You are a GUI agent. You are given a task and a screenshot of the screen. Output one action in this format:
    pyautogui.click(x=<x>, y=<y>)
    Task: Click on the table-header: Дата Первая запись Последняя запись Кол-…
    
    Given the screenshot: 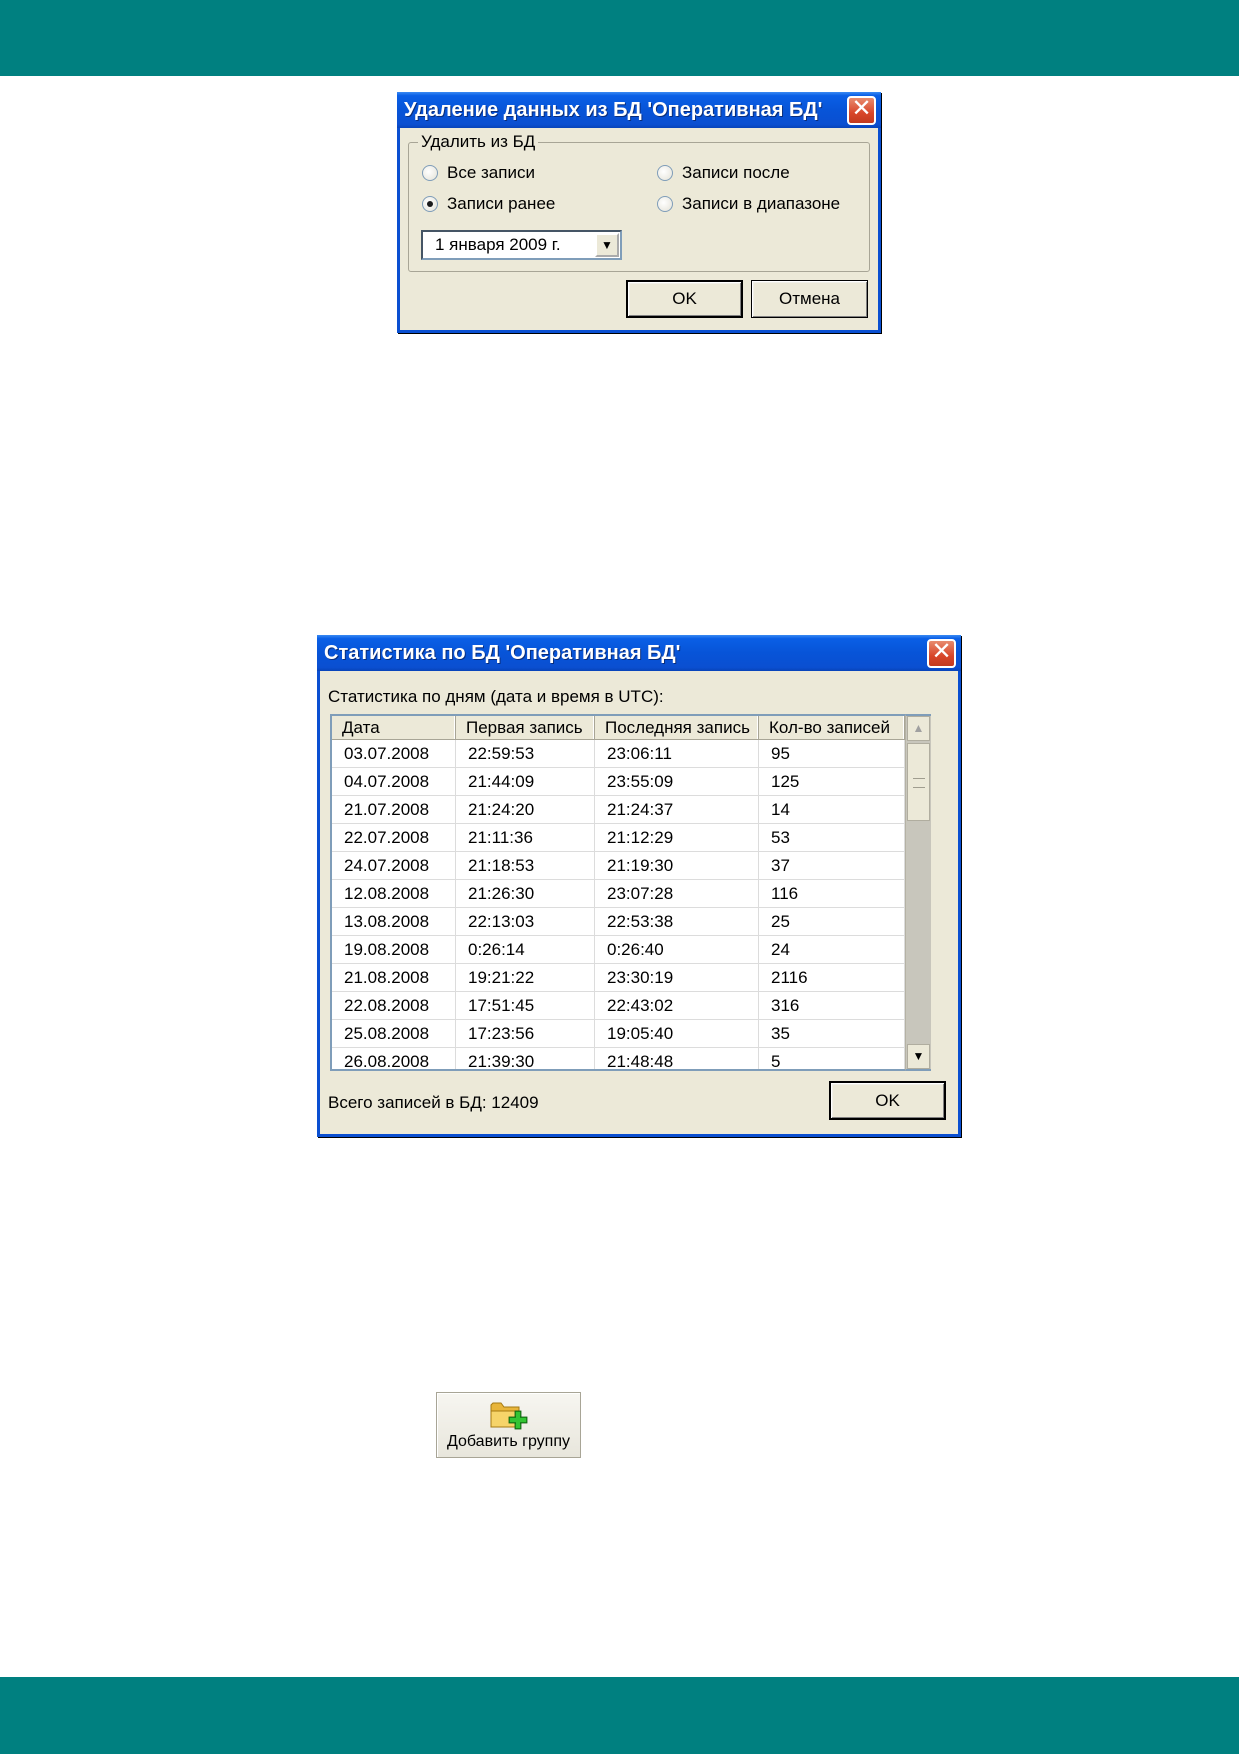 What is the action you would take?
    pyautogui.click(x=618, y=728)
    